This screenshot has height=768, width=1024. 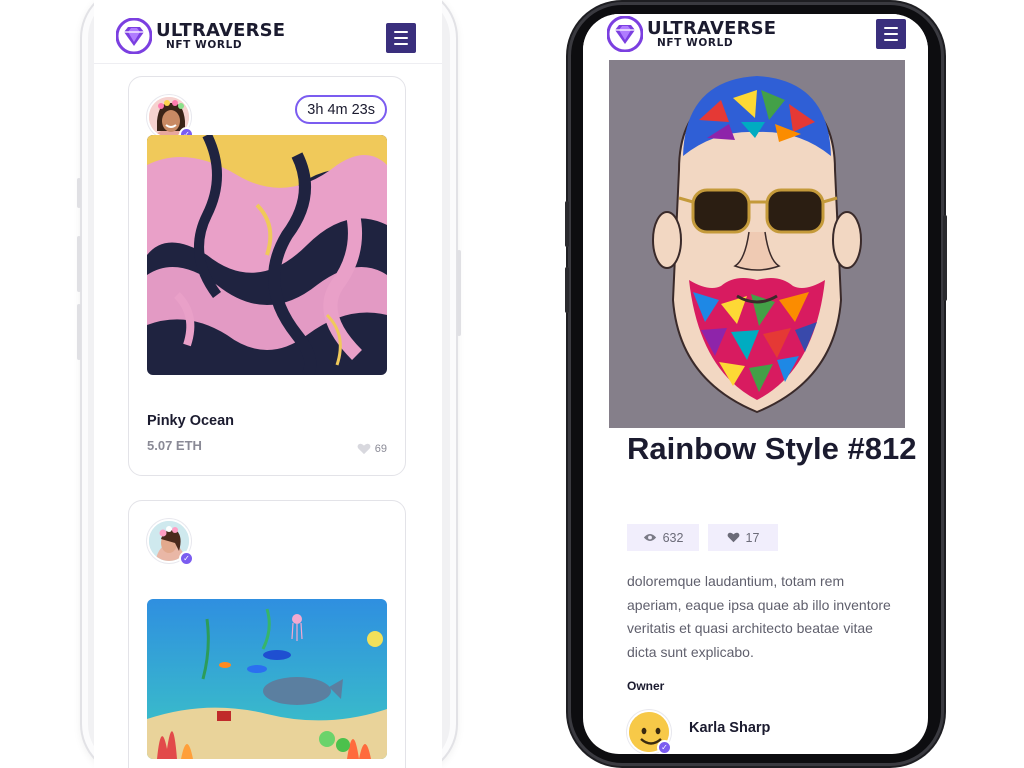 What do you see at coordinates (772, 448) in the screenshot?
I see `nft-detail-title: Rainbow Style #812` at bounding box center [772, 448].